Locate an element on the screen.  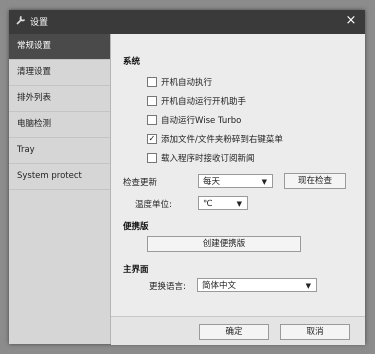
sidebar-item-exclusions: 排外列表 is located at coordinates (59, 99).